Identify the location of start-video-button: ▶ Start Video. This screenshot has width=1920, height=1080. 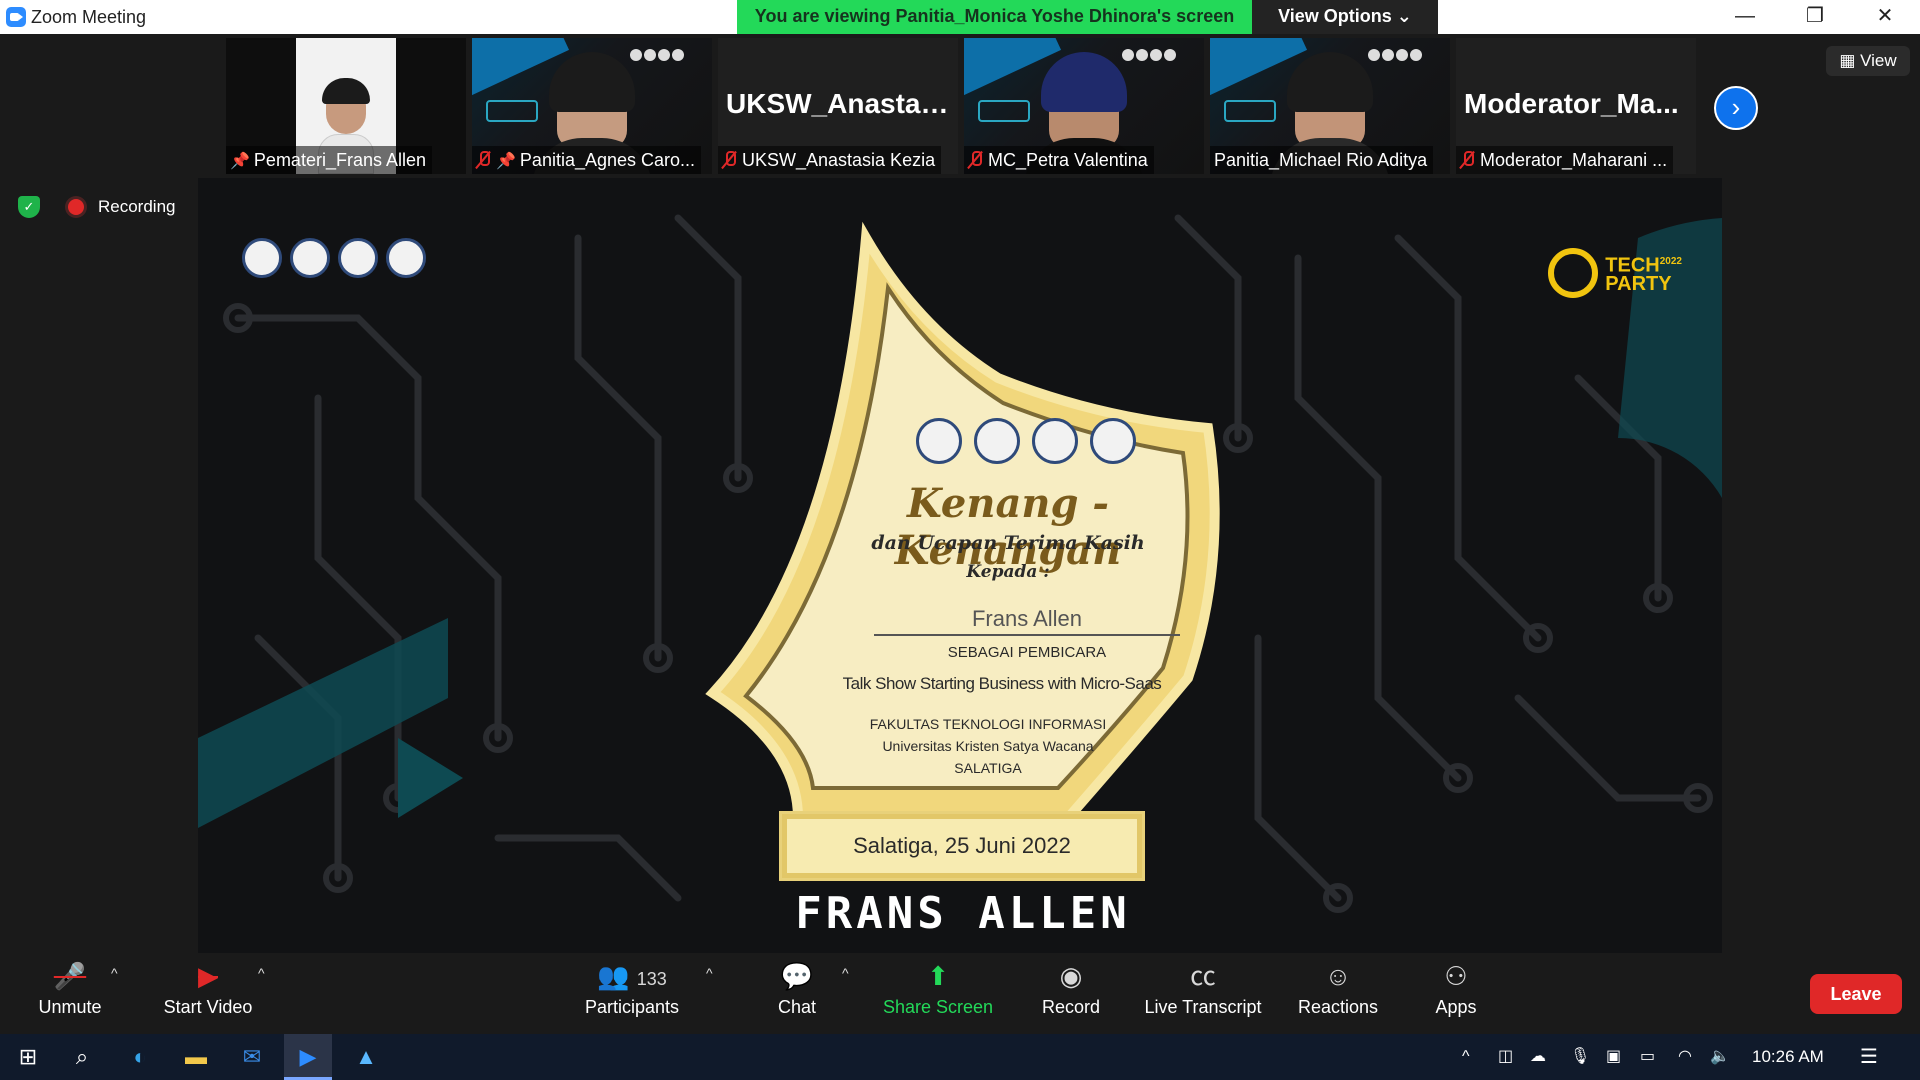
(208, 993).